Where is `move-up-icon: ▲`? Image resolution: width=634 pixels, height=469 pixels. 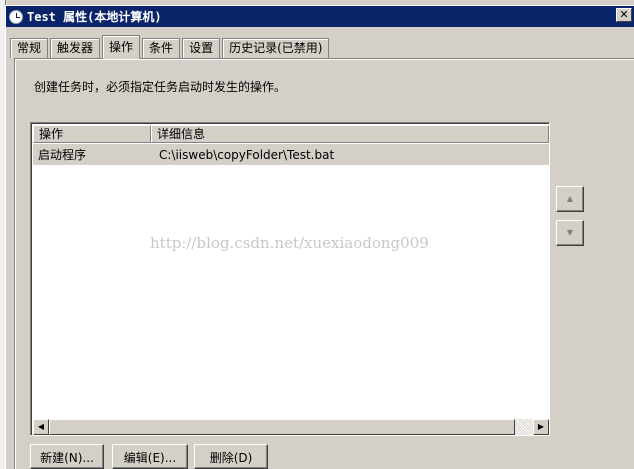
move-up-icon: ▲ is located at coordinates (570, 199).